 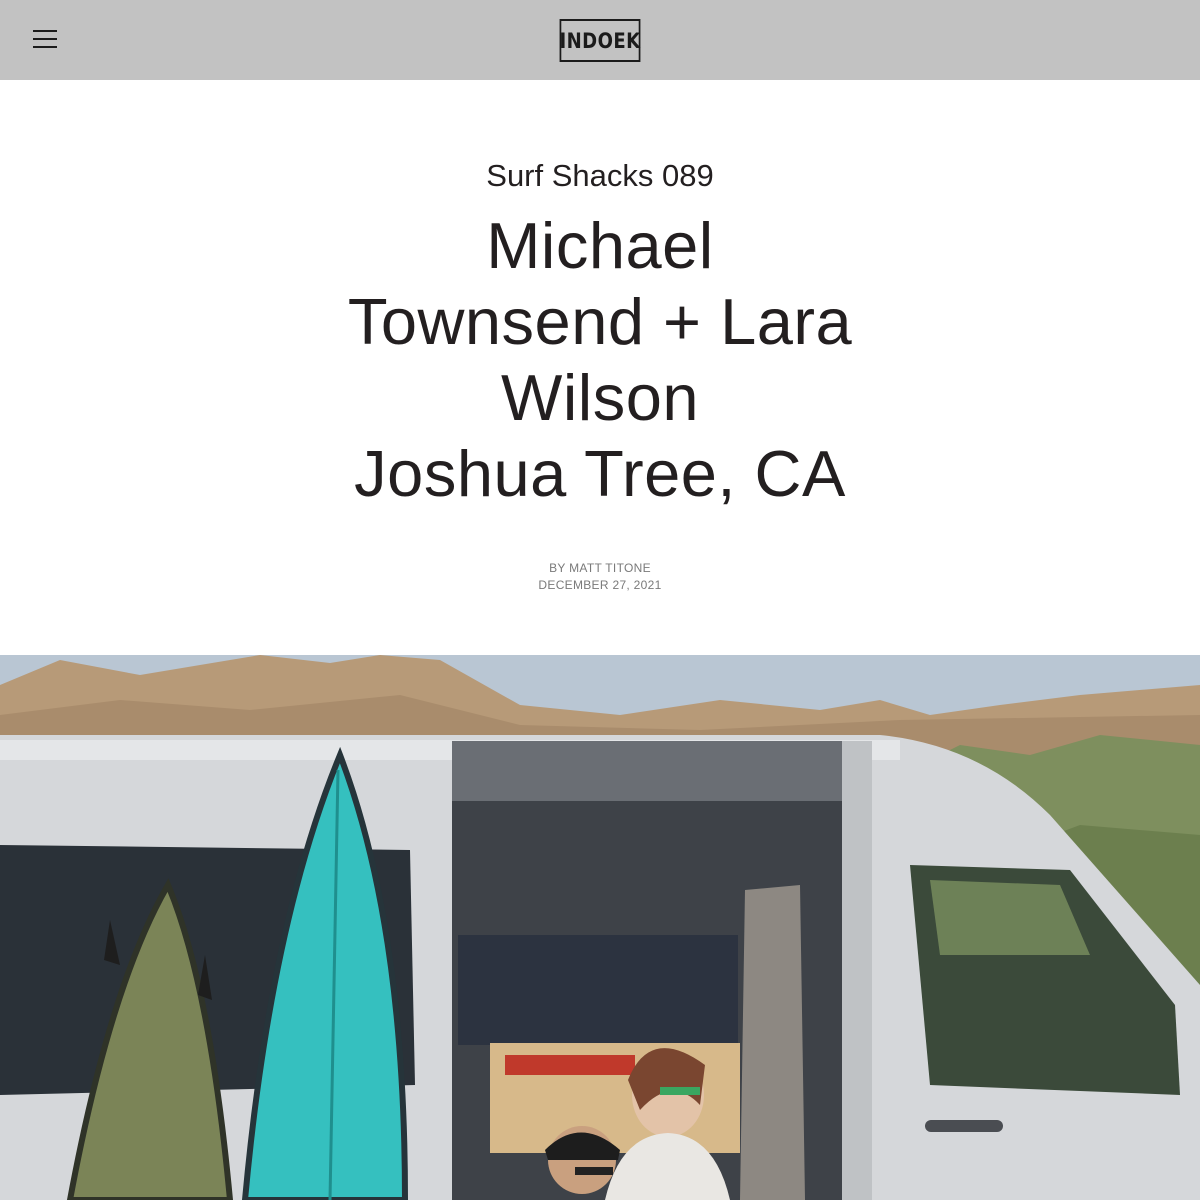 I want to click on article-title-line: Townsend + Lara, so click(x=600, y=321).